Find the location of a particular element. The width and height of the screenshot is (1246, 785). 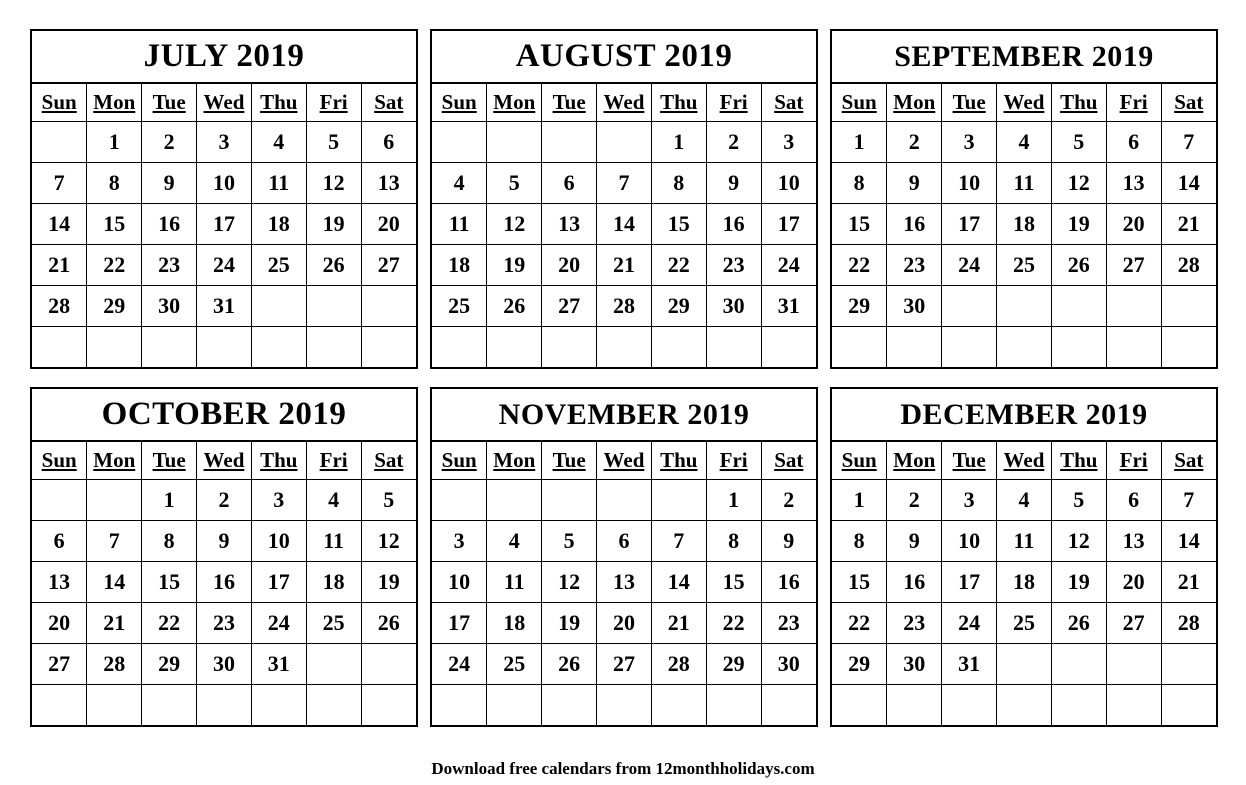

day-cell: 31 is located at coordinates (224, 305).